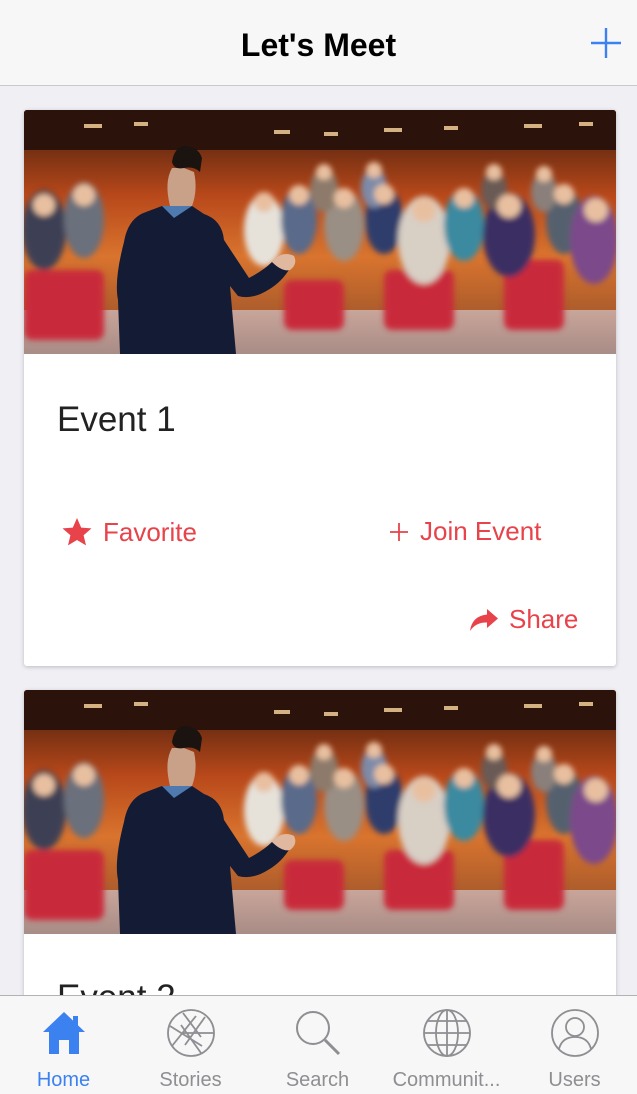  Describe the element at coordinates (317, 1033) in the screenshot. I see `search-icon` at that location.